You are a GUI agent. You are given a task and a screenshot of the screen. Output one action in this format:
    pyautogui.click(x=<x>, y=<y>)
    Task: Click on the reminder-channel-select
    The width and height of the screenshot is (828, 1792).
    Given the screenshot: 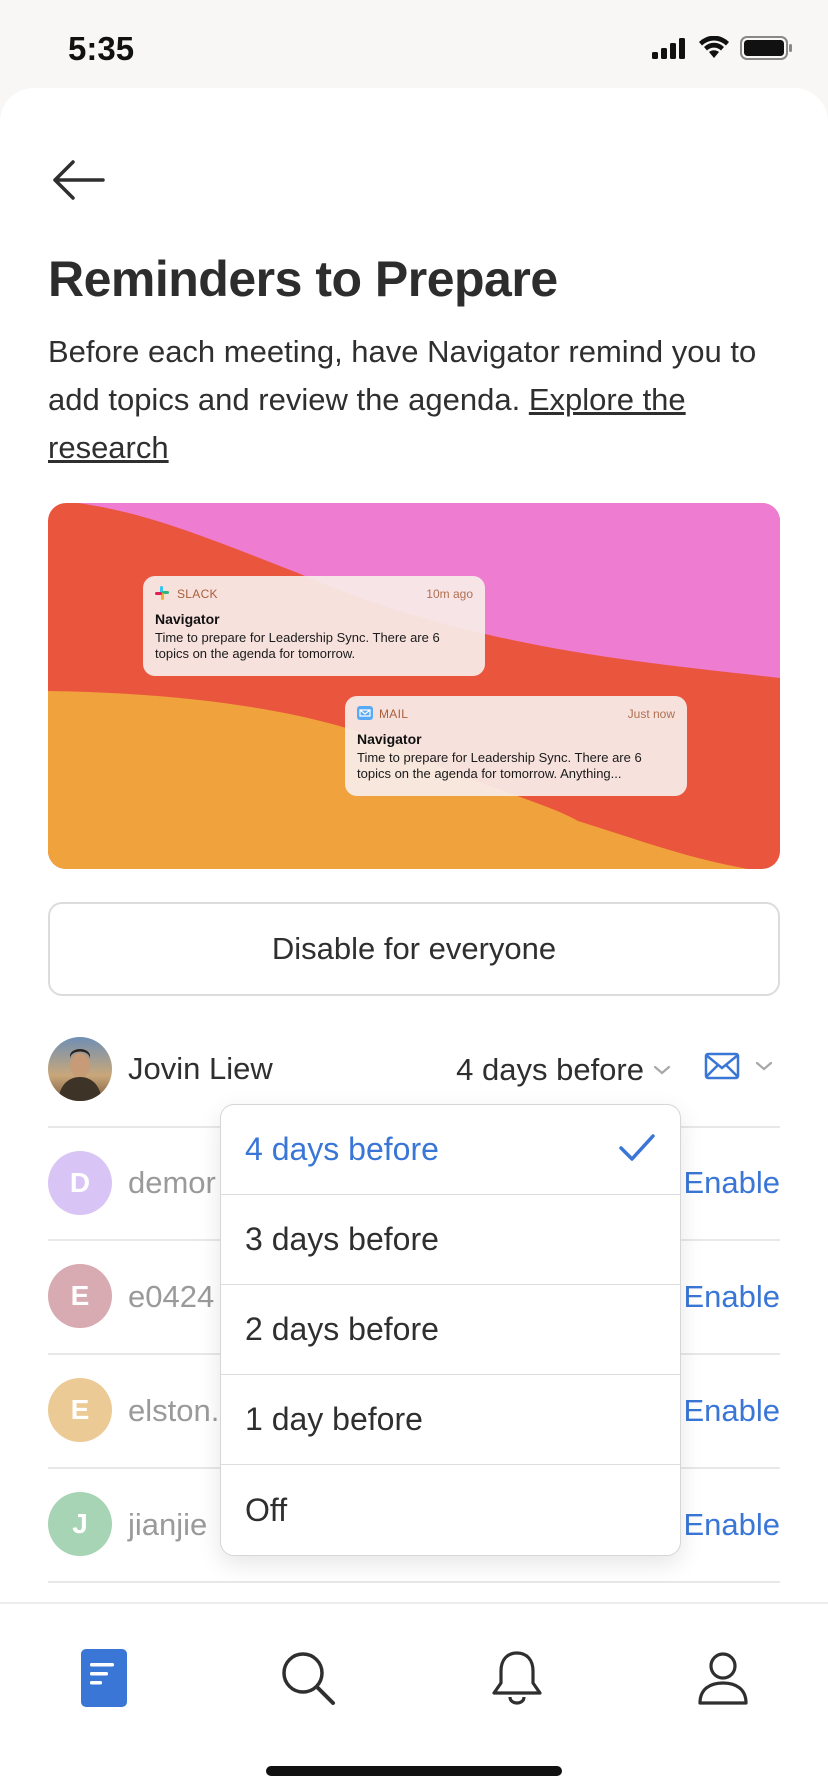 What is the action you would take?
    pyautogui.click(x=739, y=1066)
    